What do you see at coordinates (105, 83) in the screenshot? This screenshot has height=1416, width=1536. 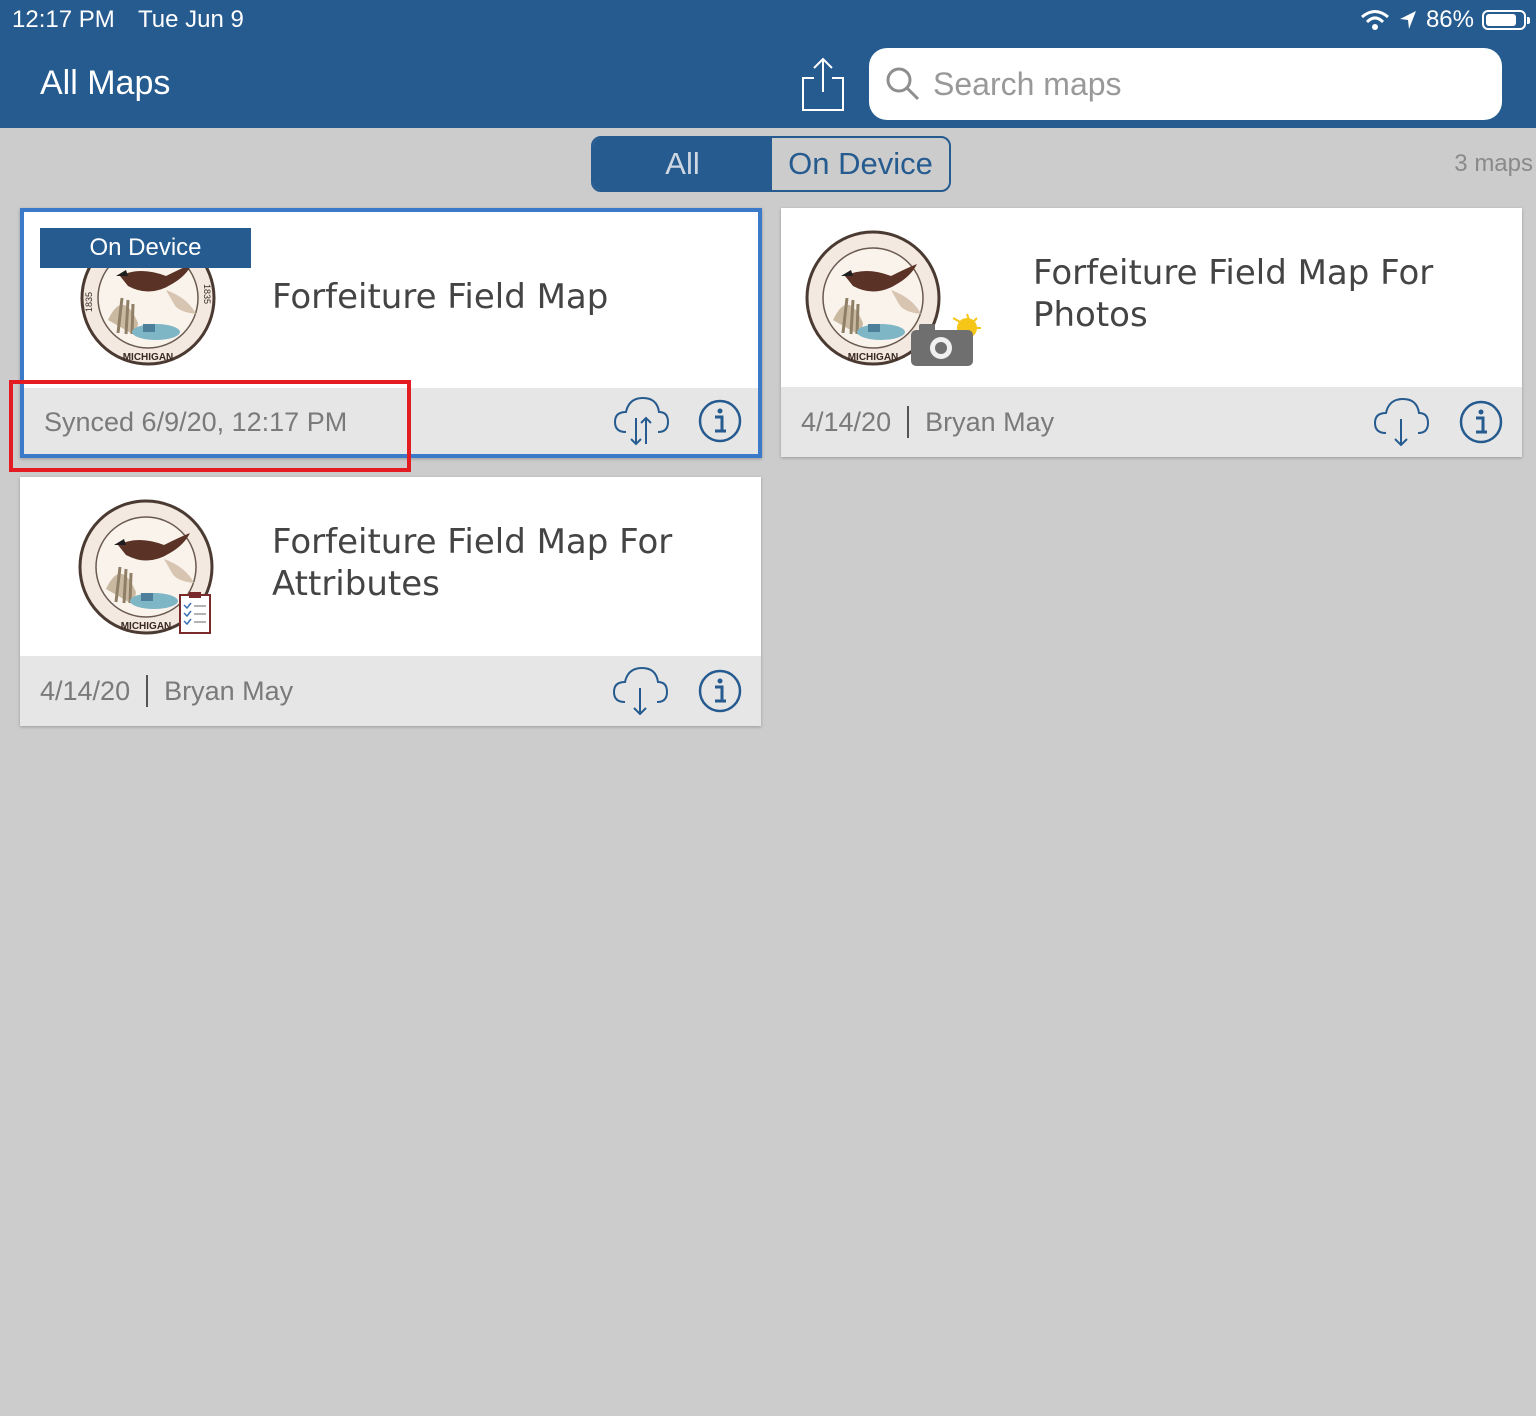 I see `page-title: All Maps` at bounding box center [105, 83].